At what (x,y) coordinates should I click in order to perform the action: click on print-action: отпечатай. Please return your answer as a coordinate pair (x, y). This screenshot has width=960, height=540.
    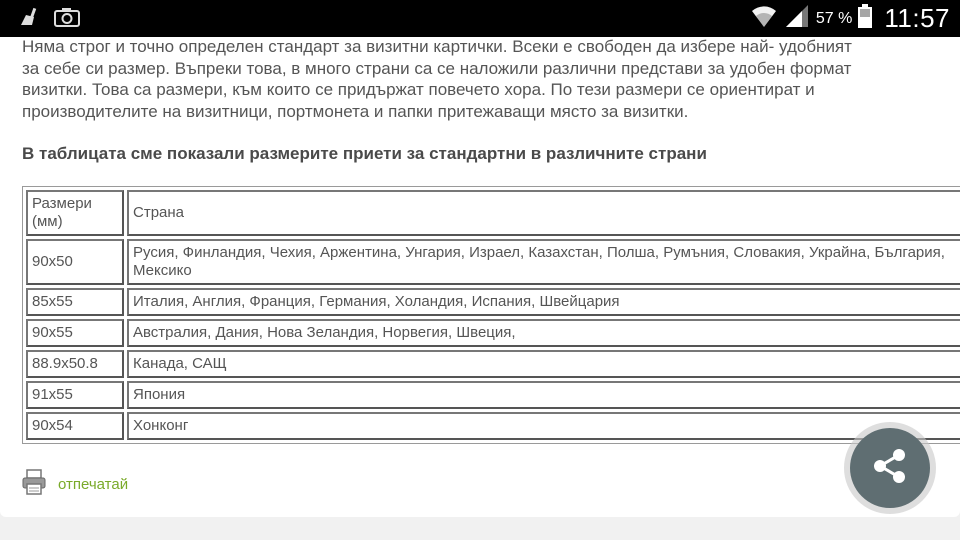
    Looking at the image, I should click on (75, 484).